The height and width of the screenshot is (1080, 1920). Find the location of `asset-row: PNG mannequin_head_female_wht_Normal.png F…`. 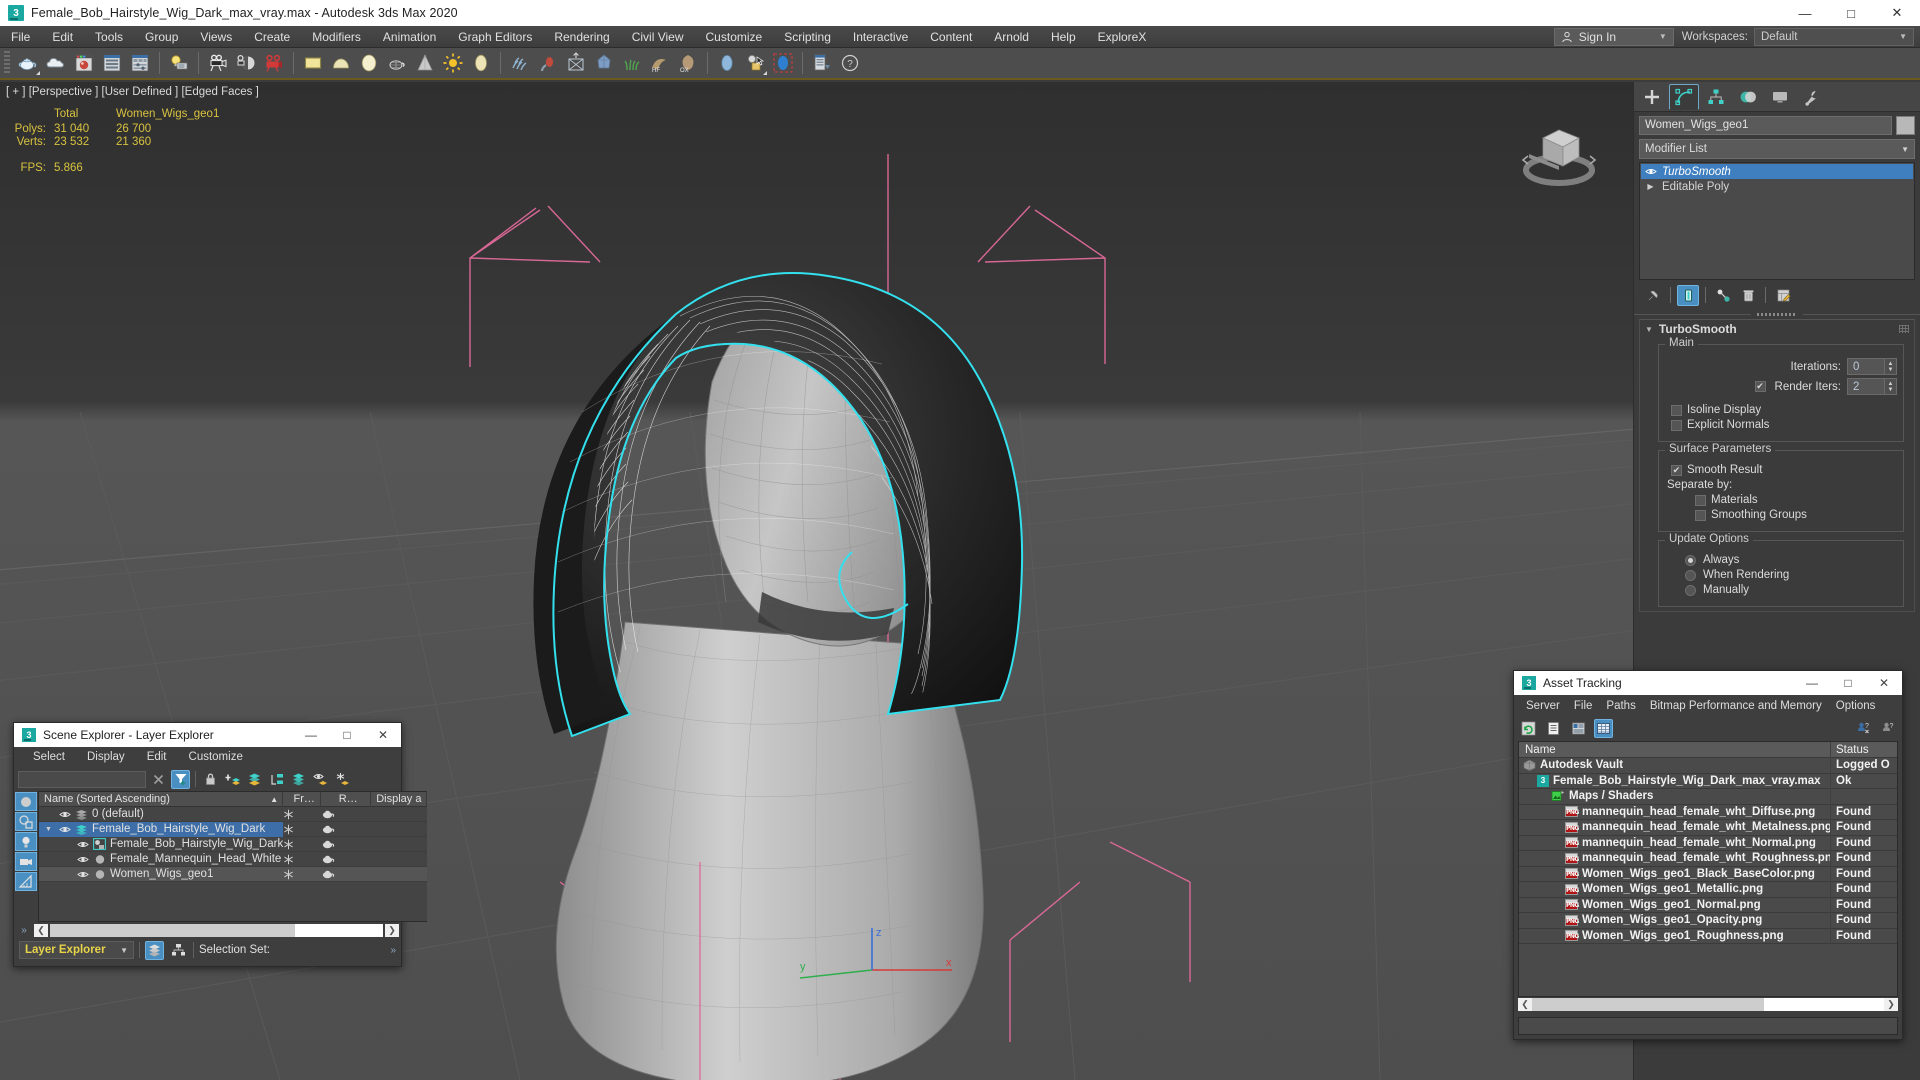

asset-row: PNG mannequin_head_female_wht_Normal.png F… is located at coordinates (1708, 843).